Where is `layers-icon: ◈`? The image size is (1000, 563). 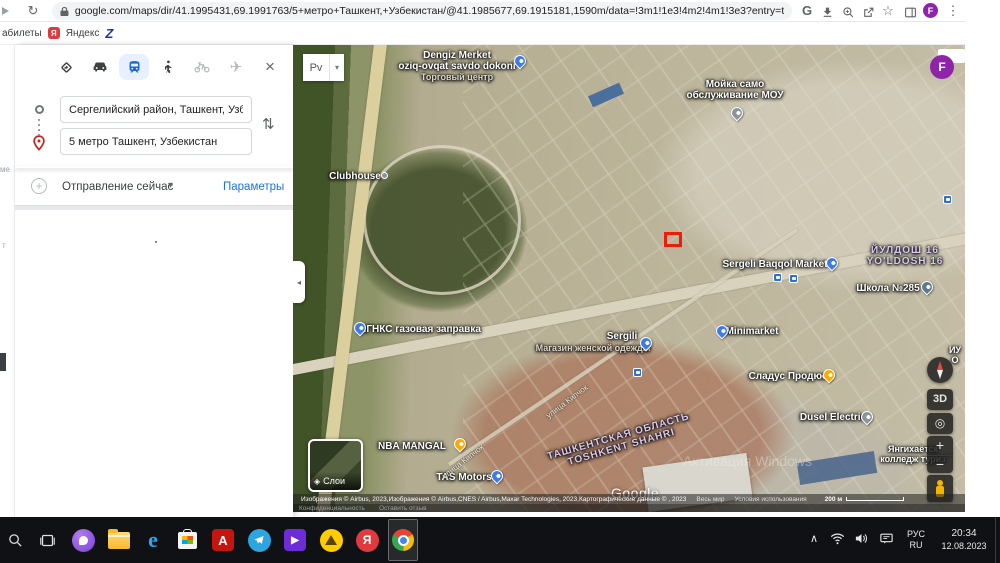
layers-icon: ◈ is located at coordinates (317, 481).